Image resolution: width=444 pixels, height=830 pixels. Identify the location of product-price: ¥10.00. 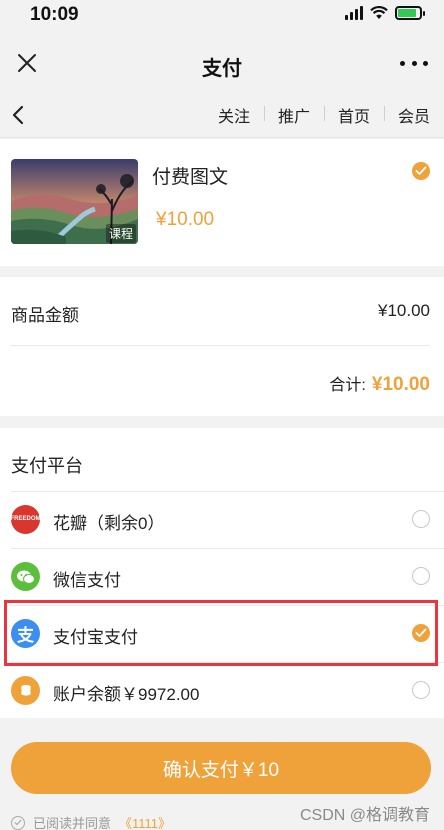
(185, 219).